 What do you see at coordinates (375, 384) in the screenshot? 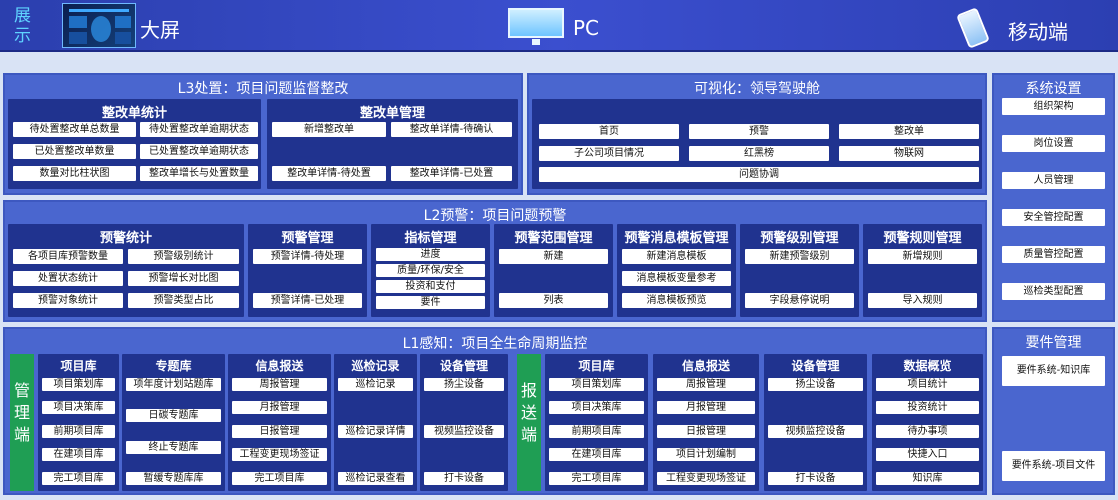
I see `inspection-item: 巡检记录` at bounding box center [375, 384].